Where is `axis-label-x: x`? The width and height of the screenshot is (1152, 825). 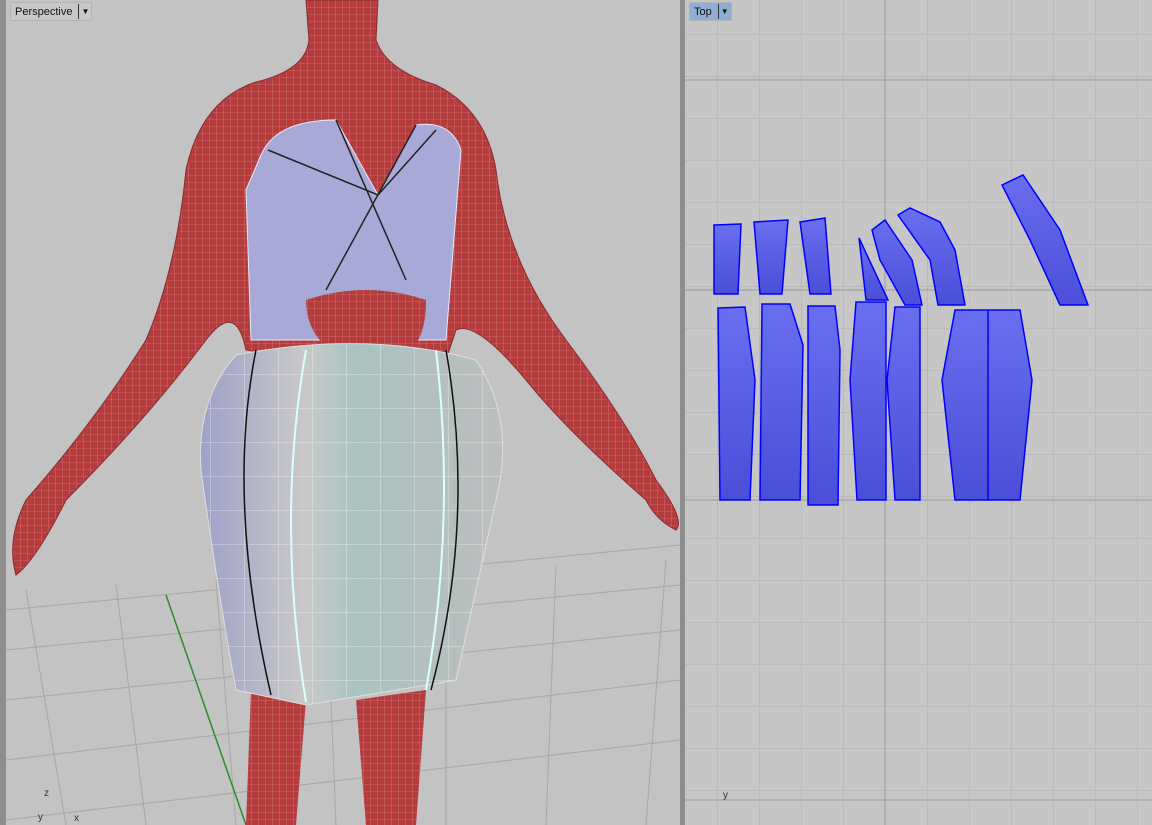 axis-label-x: x is located at coordinates (76, 818).